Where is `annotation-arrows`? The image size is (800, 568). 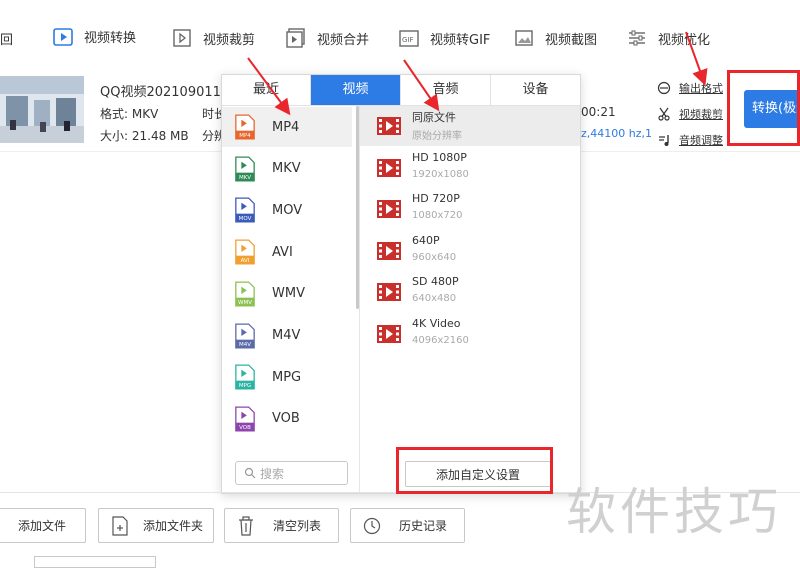
annotation-arrows is located at coordinates (477, 73).